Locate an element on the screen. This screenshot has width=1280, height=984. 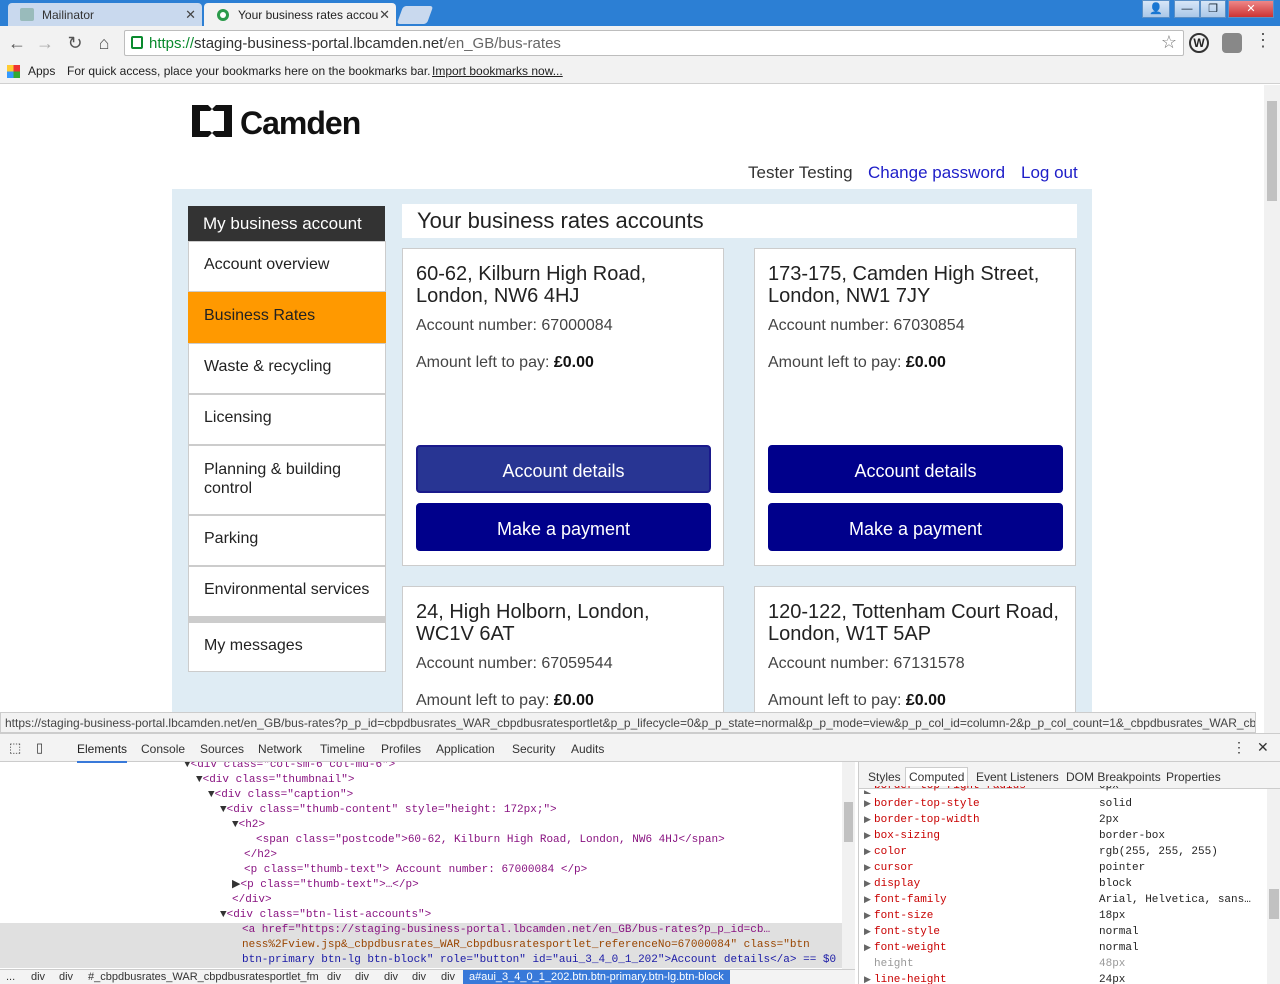
home-icon: ⌂ is located at coordinates (104, 43).